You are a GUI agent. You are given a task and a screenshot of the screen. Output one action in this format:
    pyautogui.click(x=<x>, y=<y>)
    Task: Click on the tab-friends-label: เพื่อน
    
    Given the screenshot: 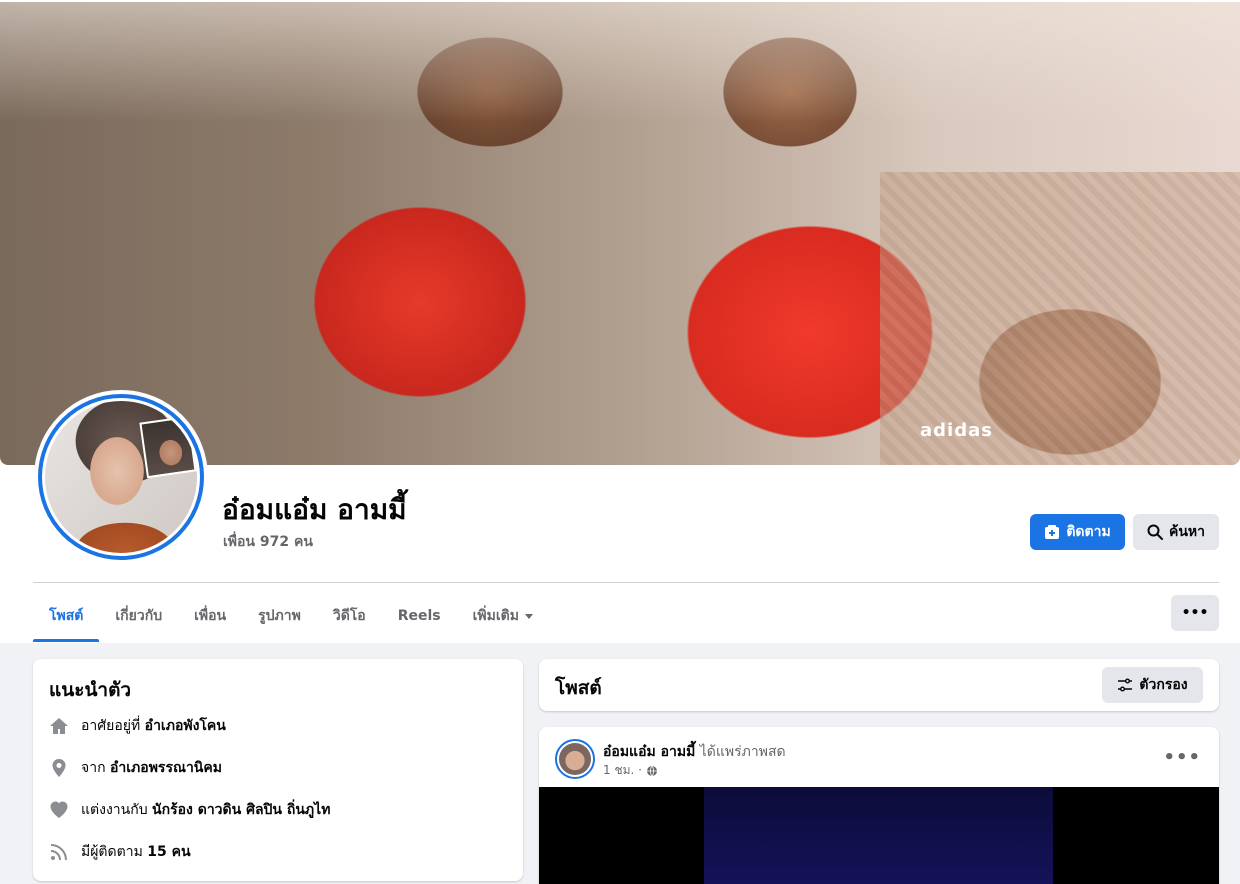 What is the action you would take?
    pyautogui.click(x=210, y=616)
    